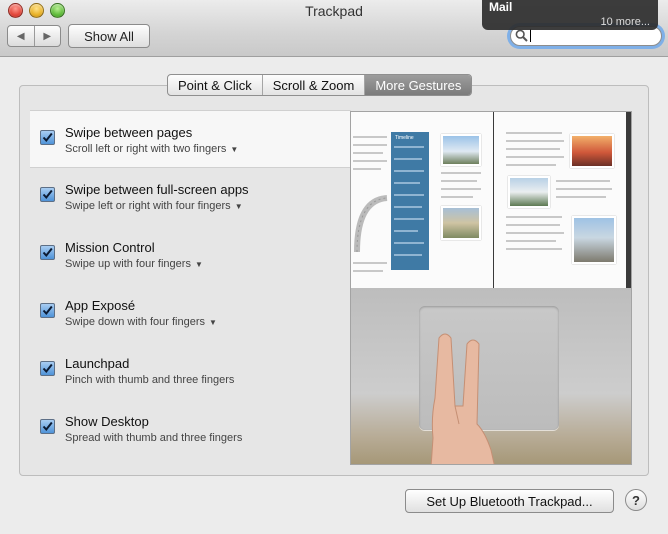  I want to click on checkbox-mission-control, so click(47, 252).